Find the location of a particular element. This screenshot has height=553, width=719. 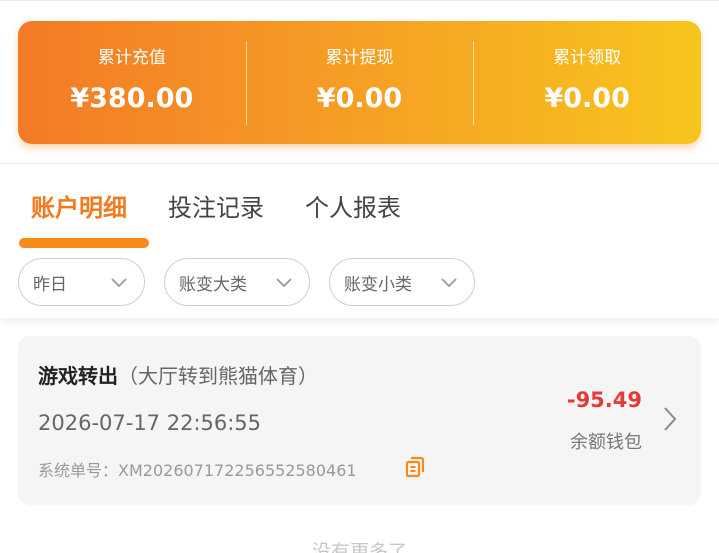

record-amount: -95.49 is located at coordinates (604, 400).